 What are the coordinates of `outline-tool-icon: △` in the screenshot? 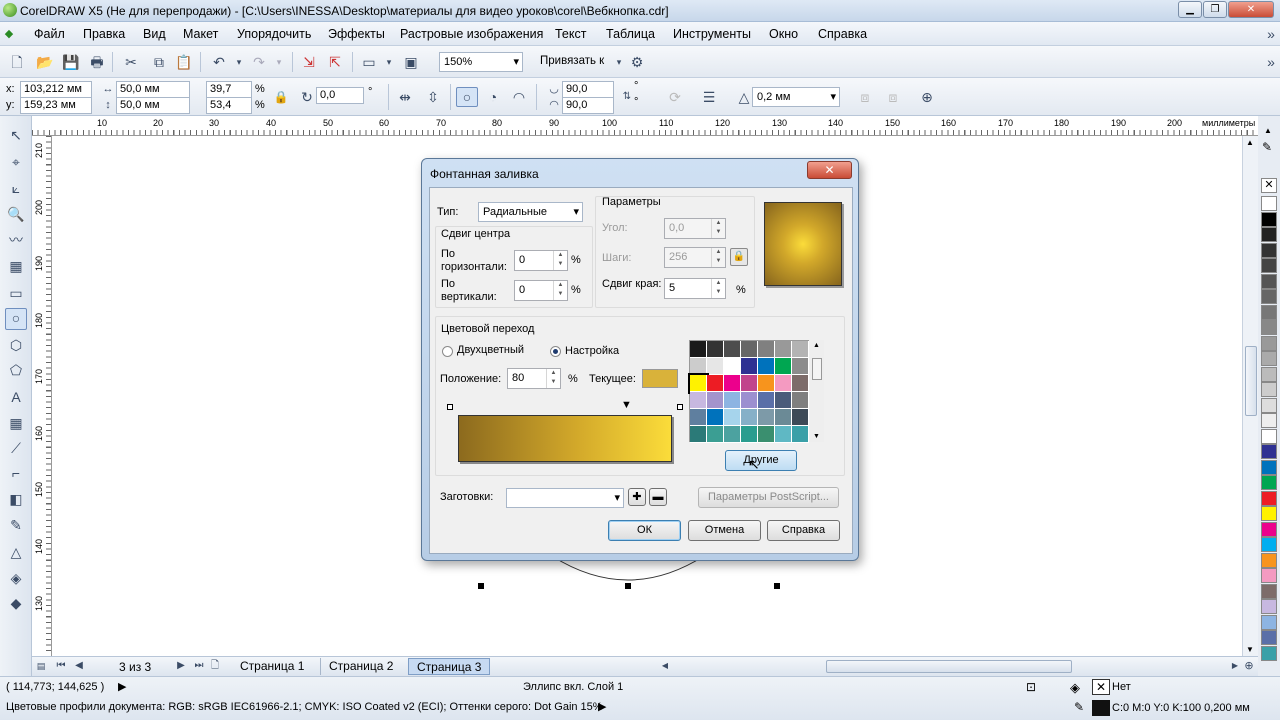 It's located at (16, 552).